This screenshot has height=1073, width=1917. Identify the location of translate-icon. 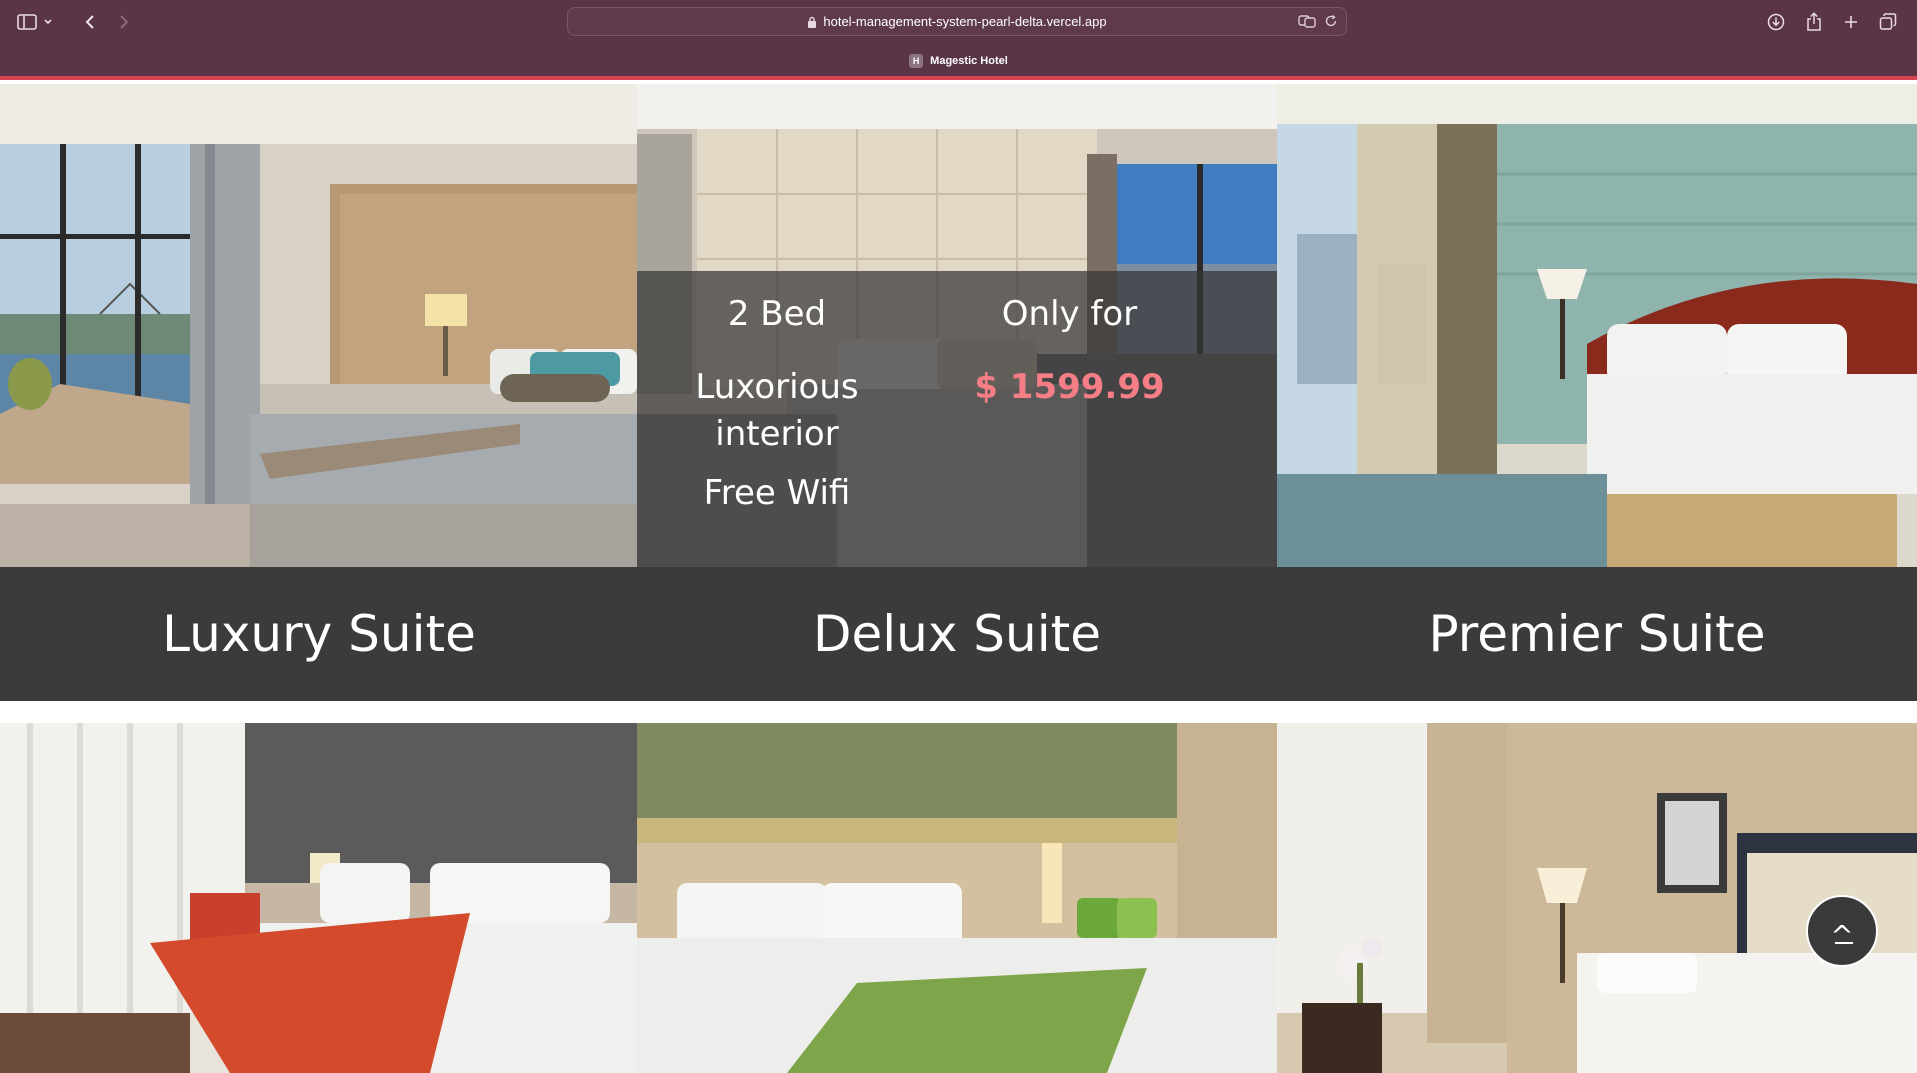
(1307, 22).